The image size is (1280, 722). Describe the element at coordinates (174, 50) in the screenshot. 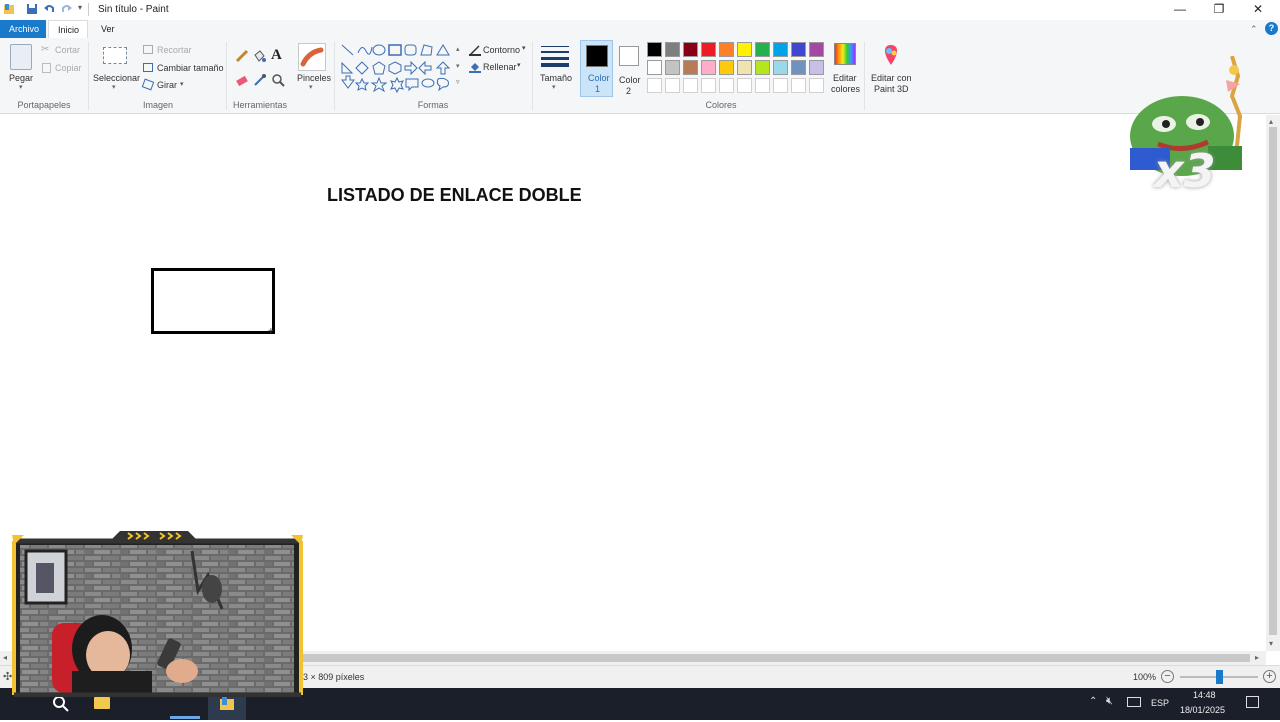

I see `crop-button: Recortar` at that location.